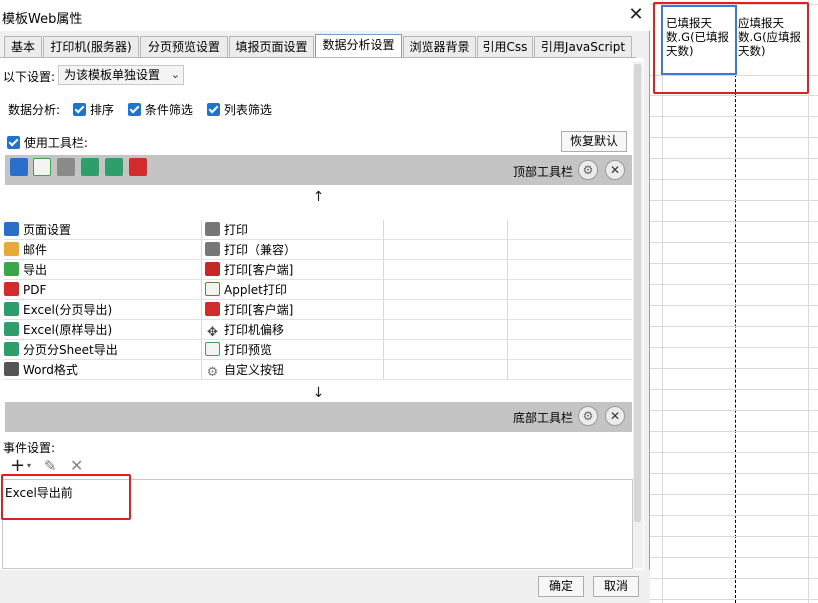 This screenshot has height=603, width=818. What do you see at coordinates (101, 110) in the screenshot?
I see `option-sort-label: 排序` at bounding box center [101, 110].